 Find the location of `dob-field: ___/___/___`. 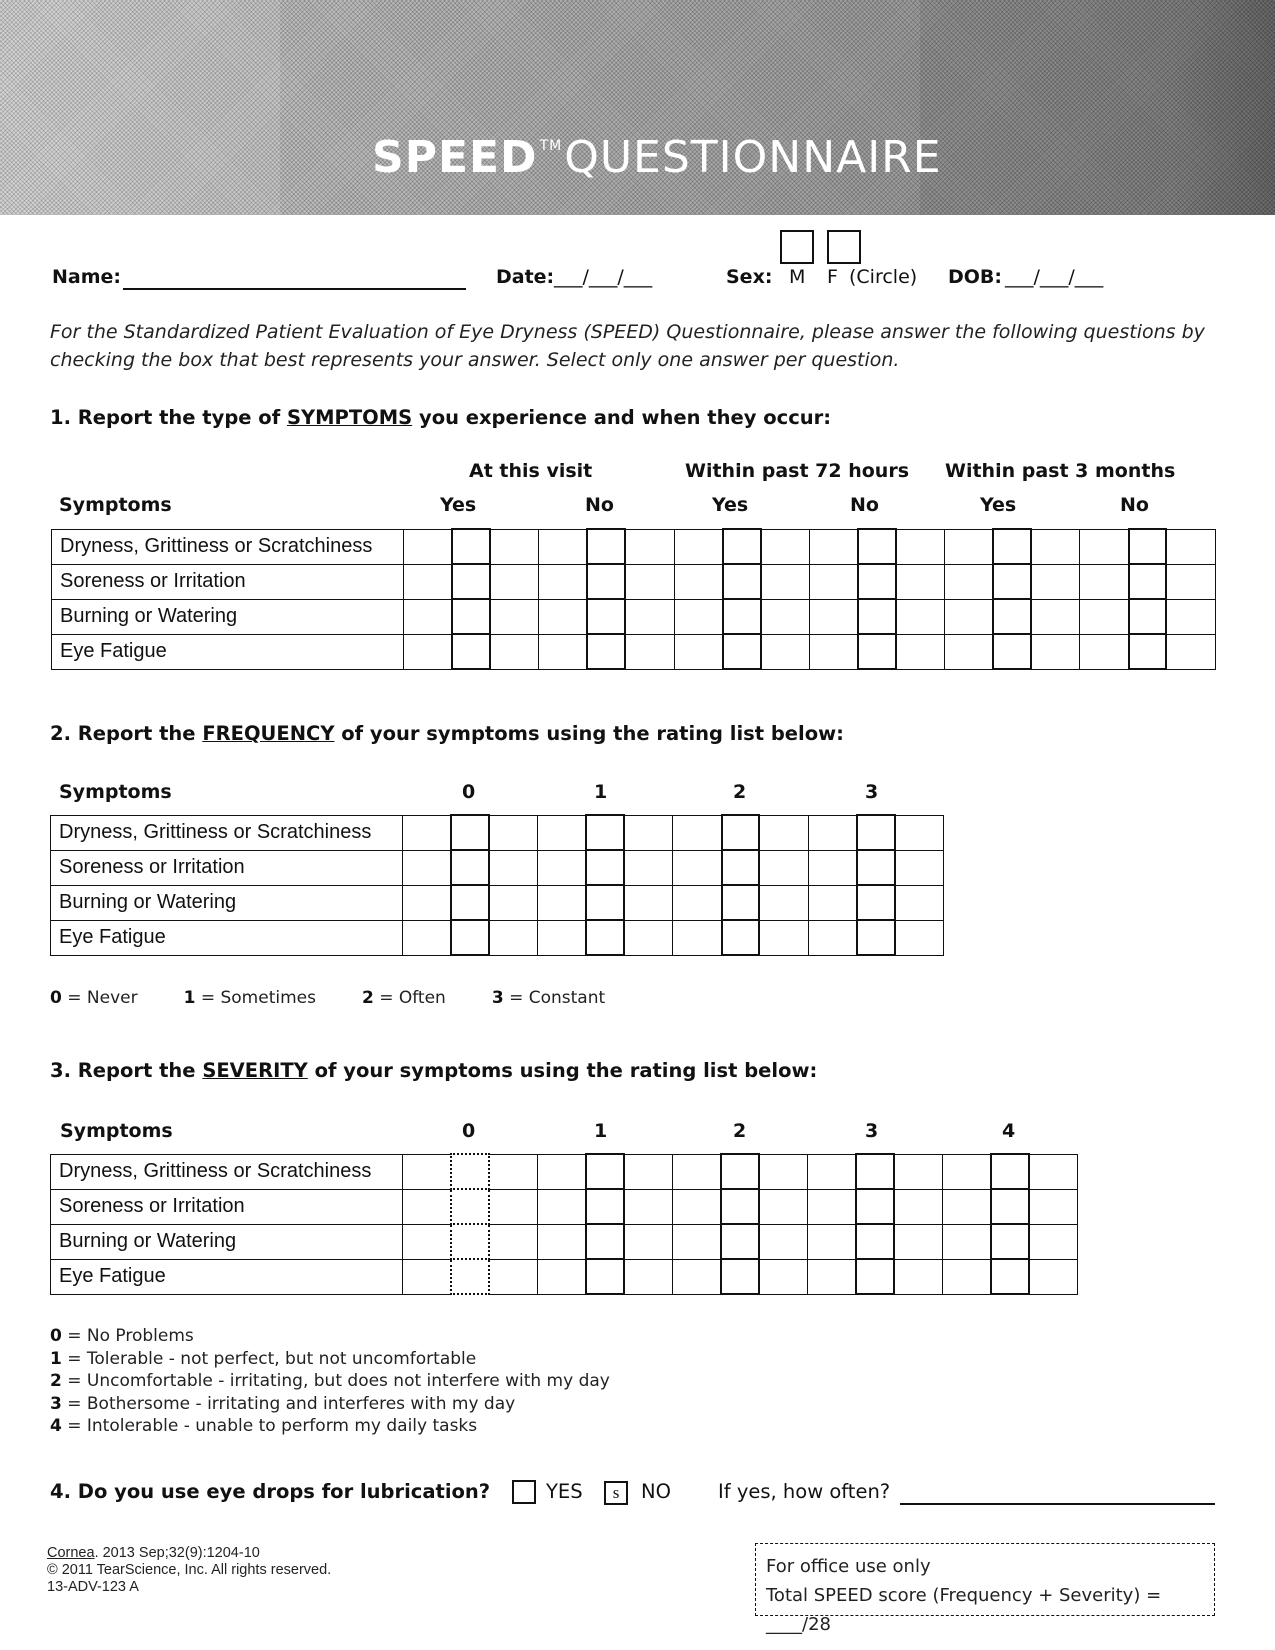

dob-field: ___/___/___ is located at coordinates (1054, 277).